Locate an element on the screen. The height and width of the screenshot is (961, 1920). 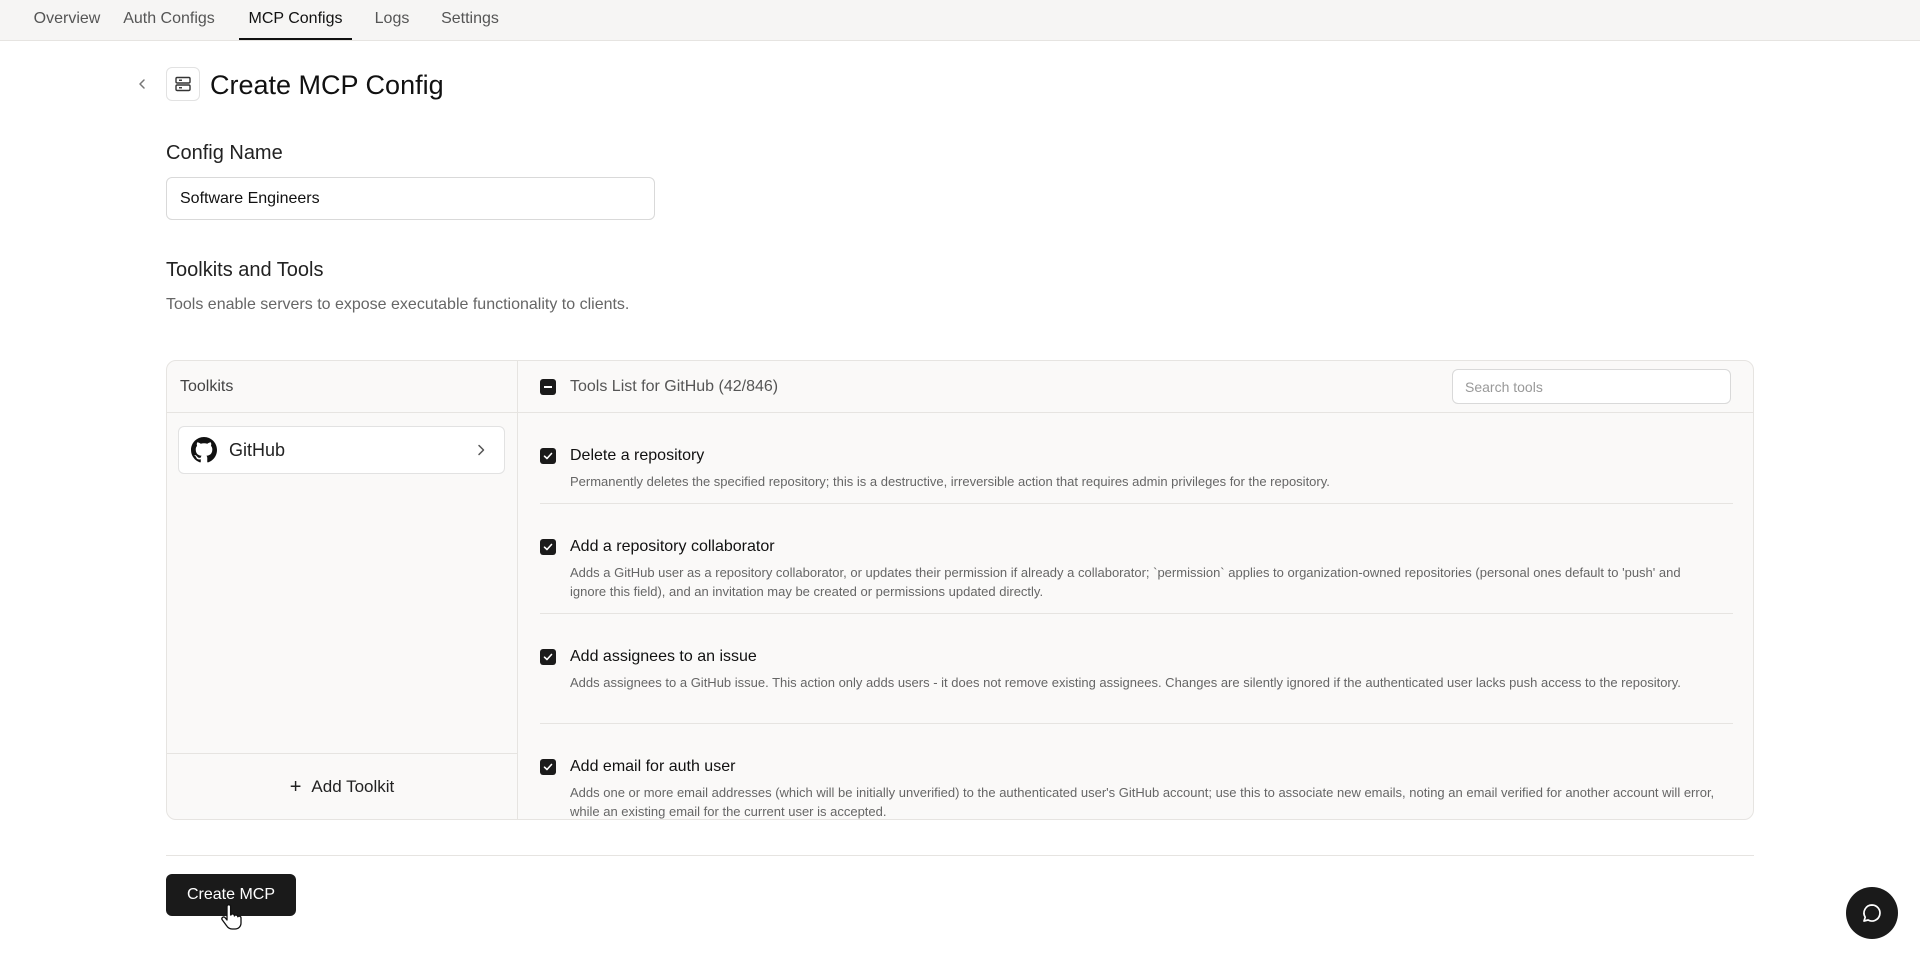
tools-heading: Tools List for GitHub (42/846) is located at coordinates (674, 386).